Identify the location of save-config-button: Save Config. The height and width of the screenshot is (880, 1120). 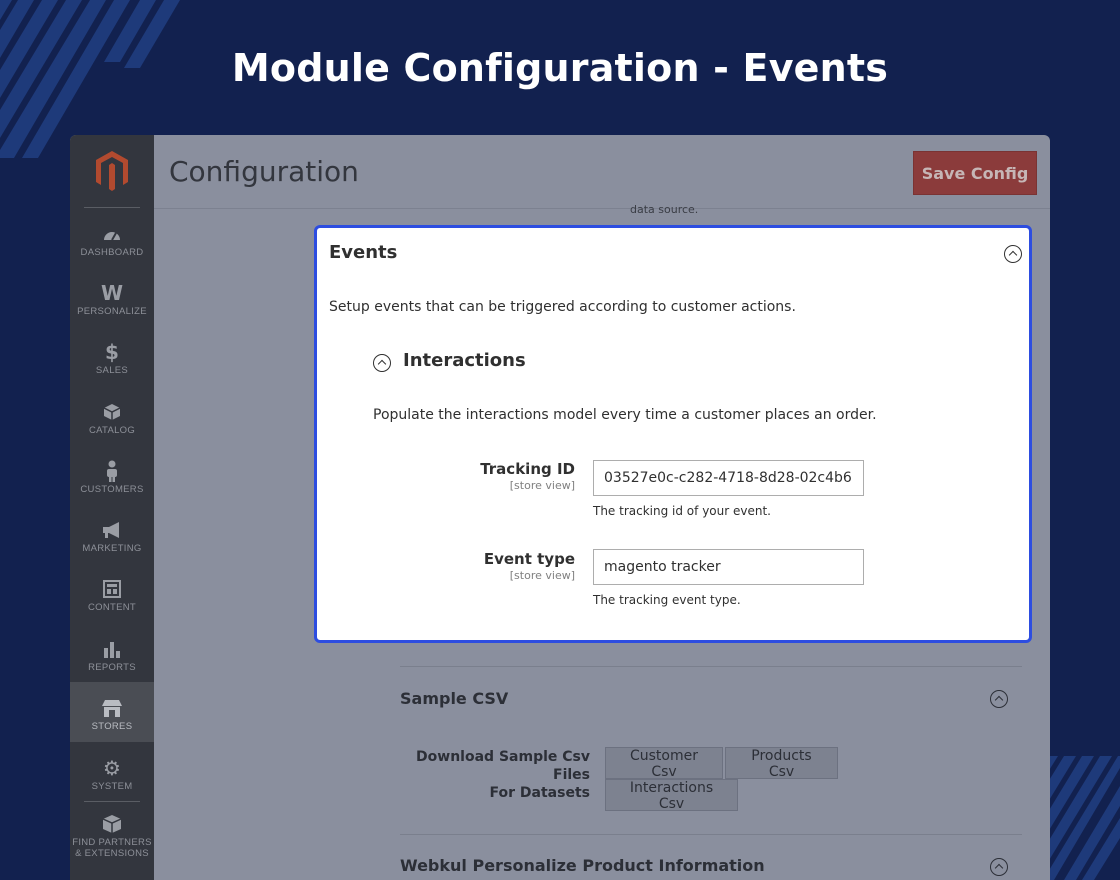
(975, 173).